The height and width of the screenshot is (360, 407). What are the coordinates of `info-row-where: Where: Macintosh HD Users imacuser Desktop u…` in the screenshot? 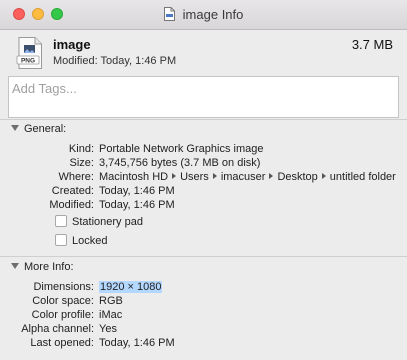 It's located at (203, 178).